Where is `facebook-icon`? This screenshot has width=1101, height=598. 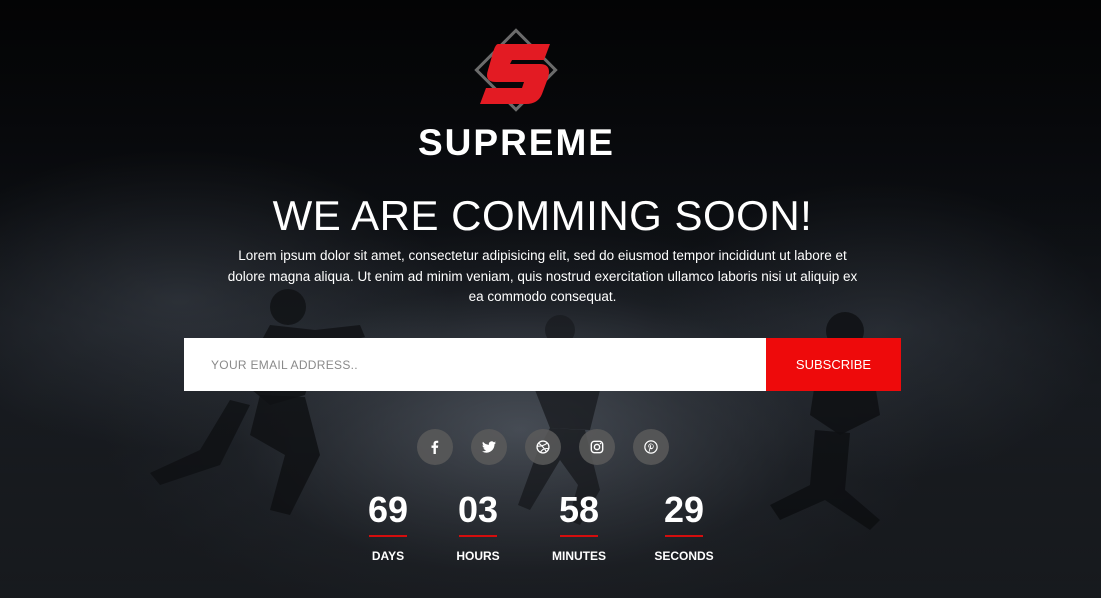
facebook-icon is located at coordinates (435, 447).